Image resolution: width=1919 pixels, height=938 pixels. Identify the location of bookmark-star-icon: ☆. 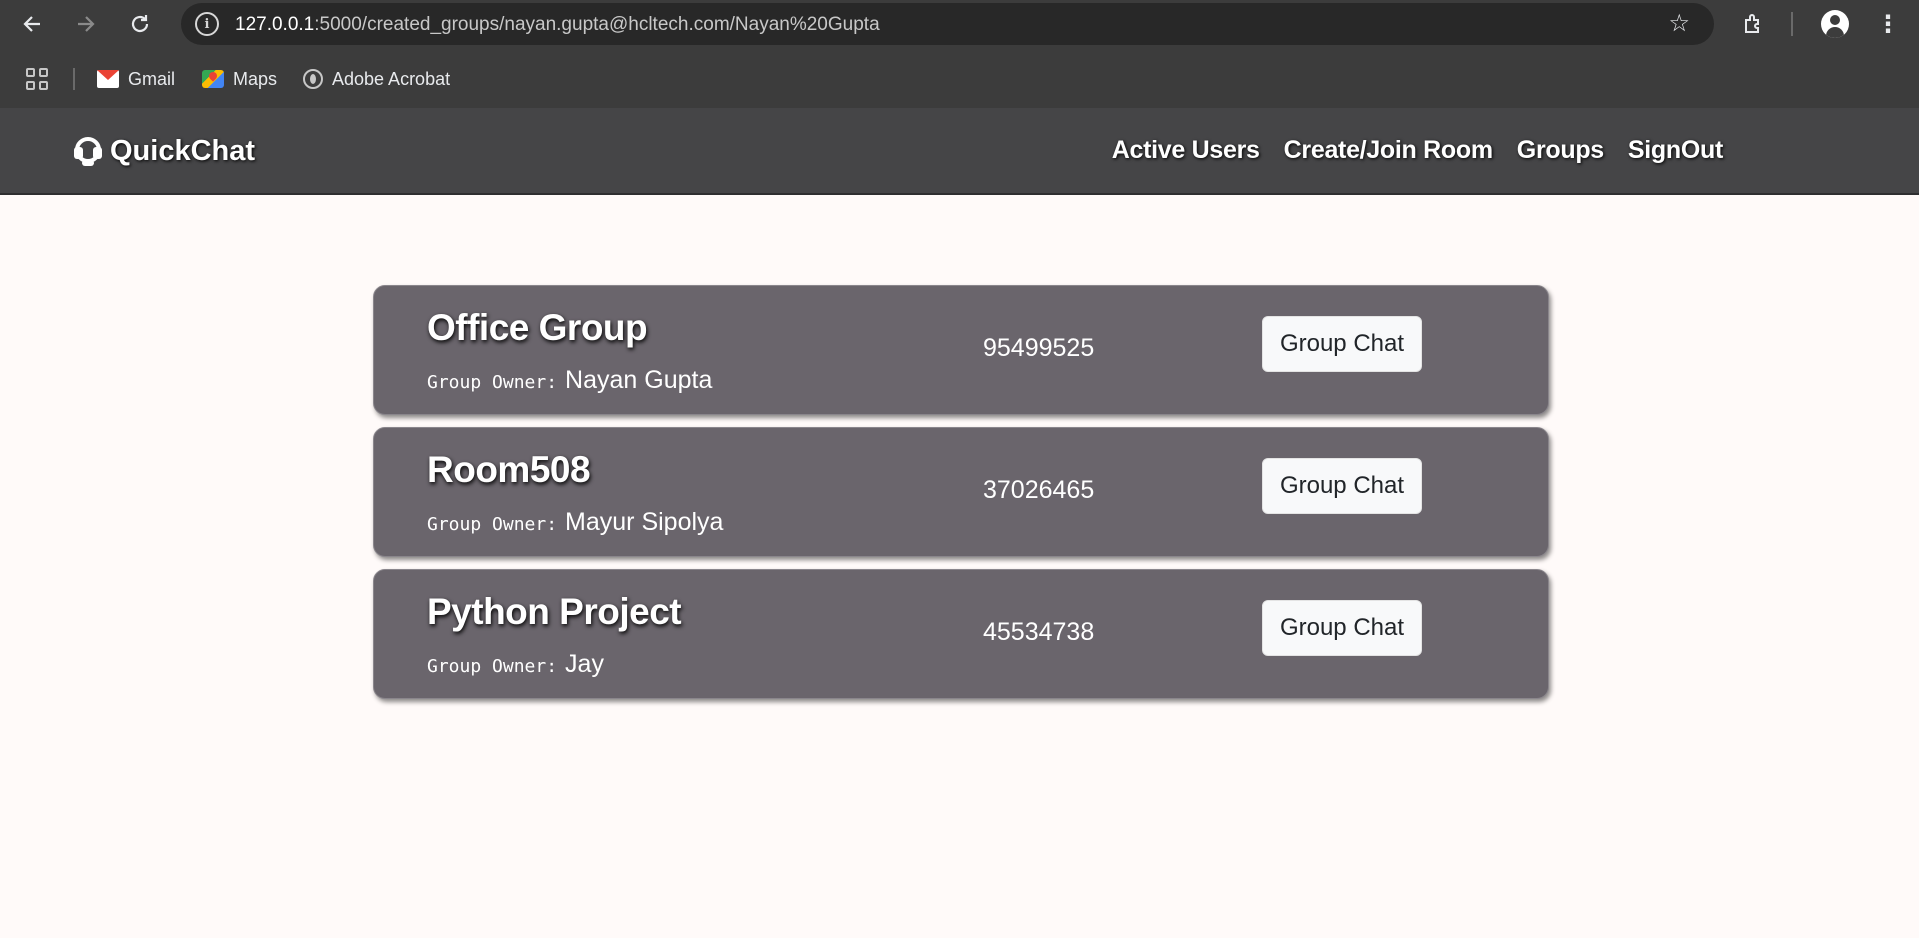
(1679, 23).